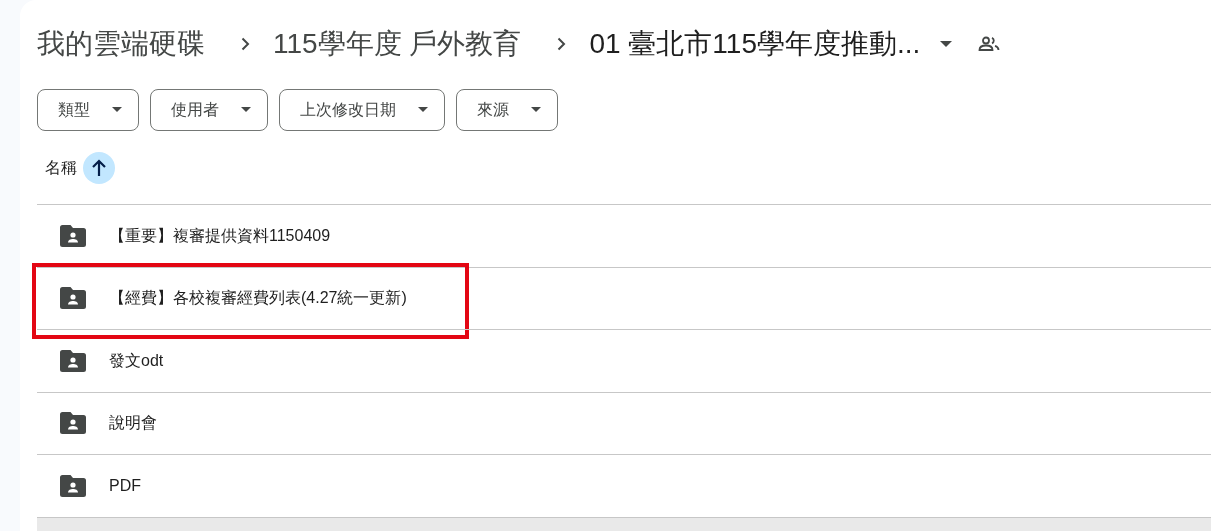 The height and width of the screenshot is (531, 1211). Describe the element at coordinates (989, 44) in the screenshot. I see `people-icon` at that location.